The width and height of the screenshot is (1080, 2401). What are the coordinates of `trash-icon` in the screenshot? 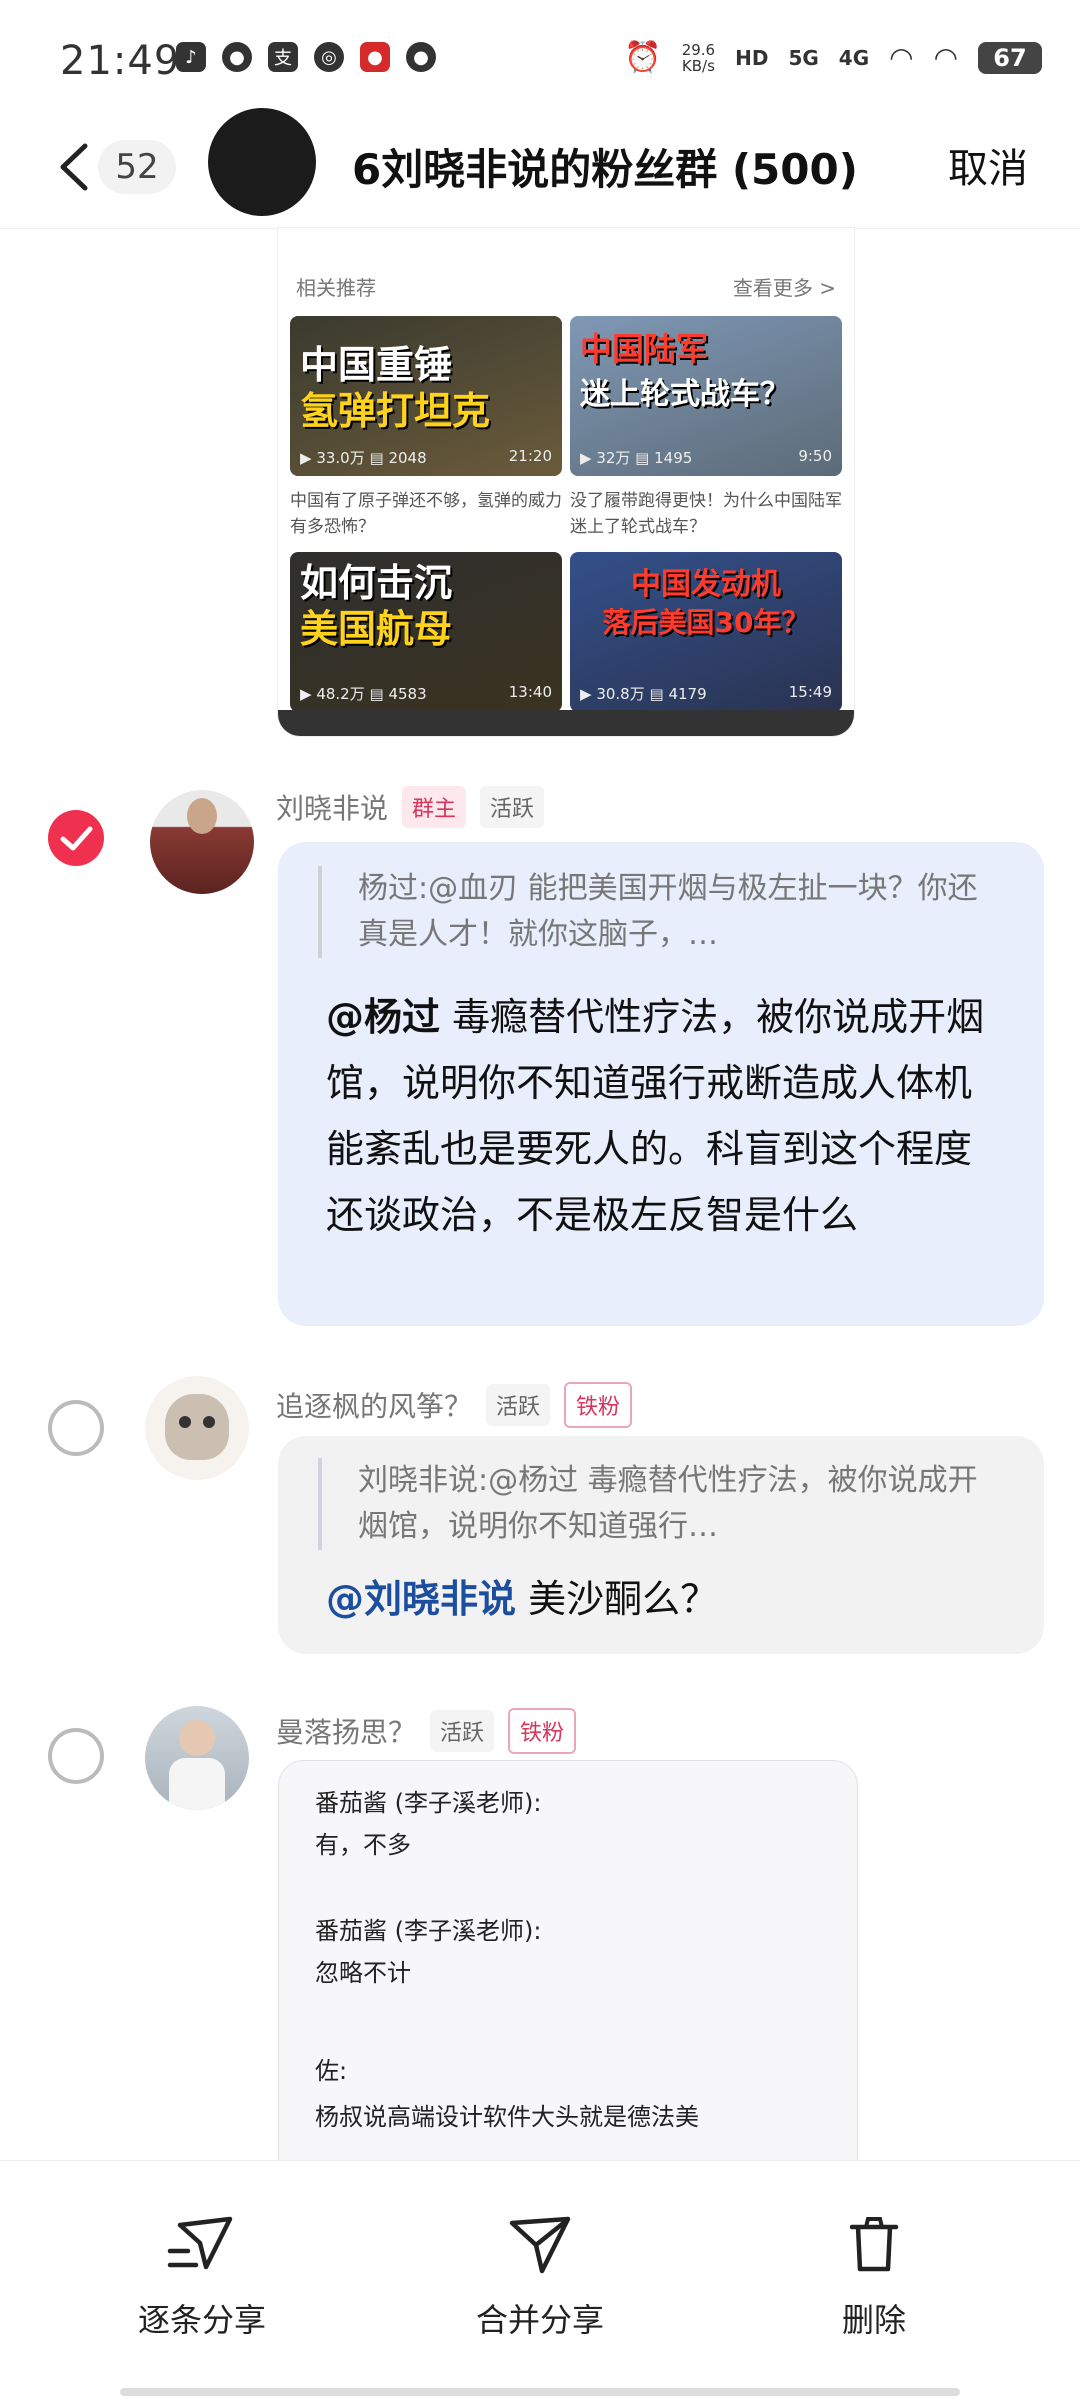 It's located at (874, 2244).